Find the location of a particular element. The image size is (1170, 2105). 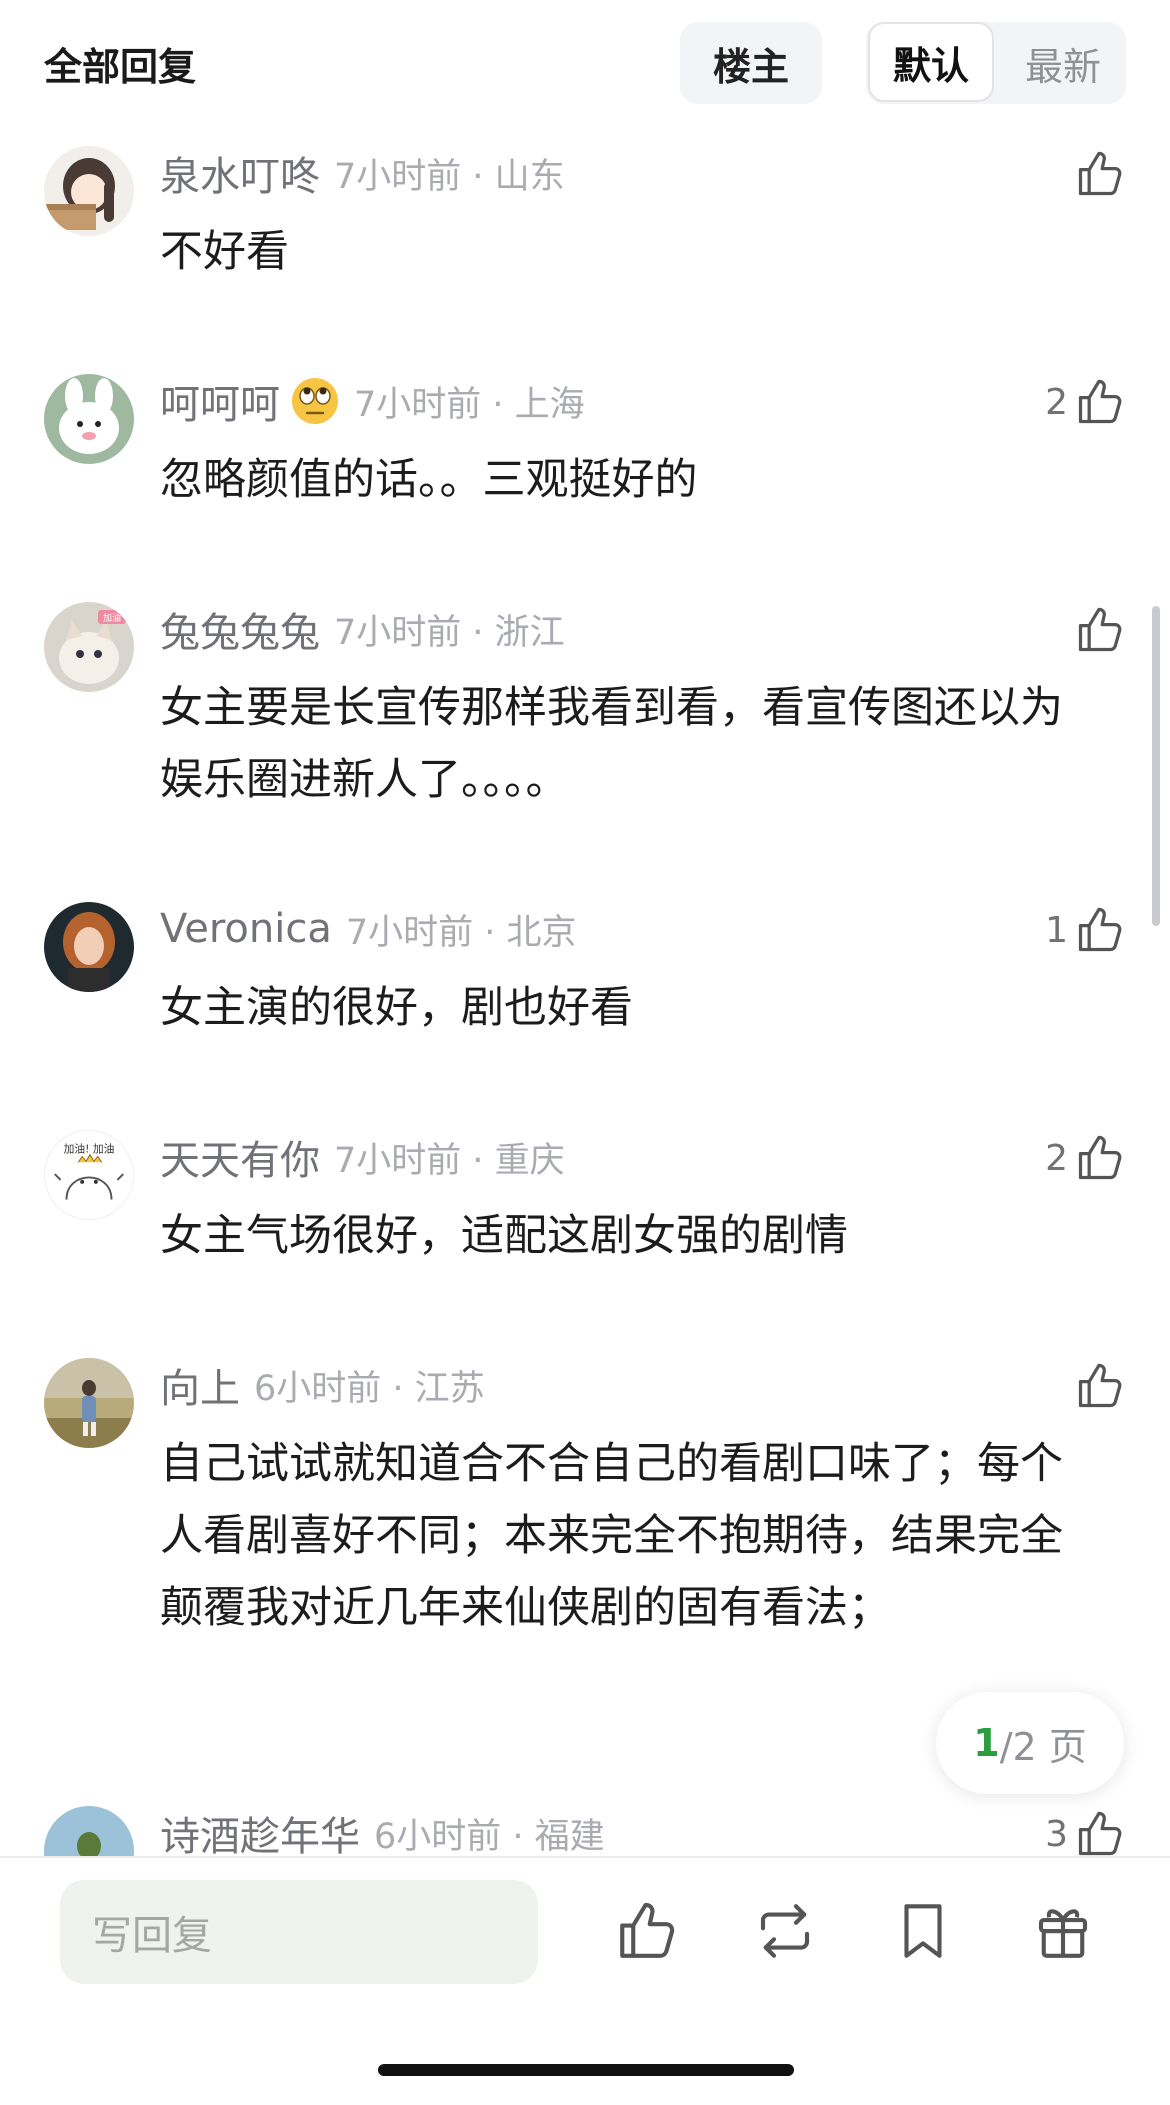

comment-time-location: 6小时前 · 江苏 is located at coordinates (369, 1388).